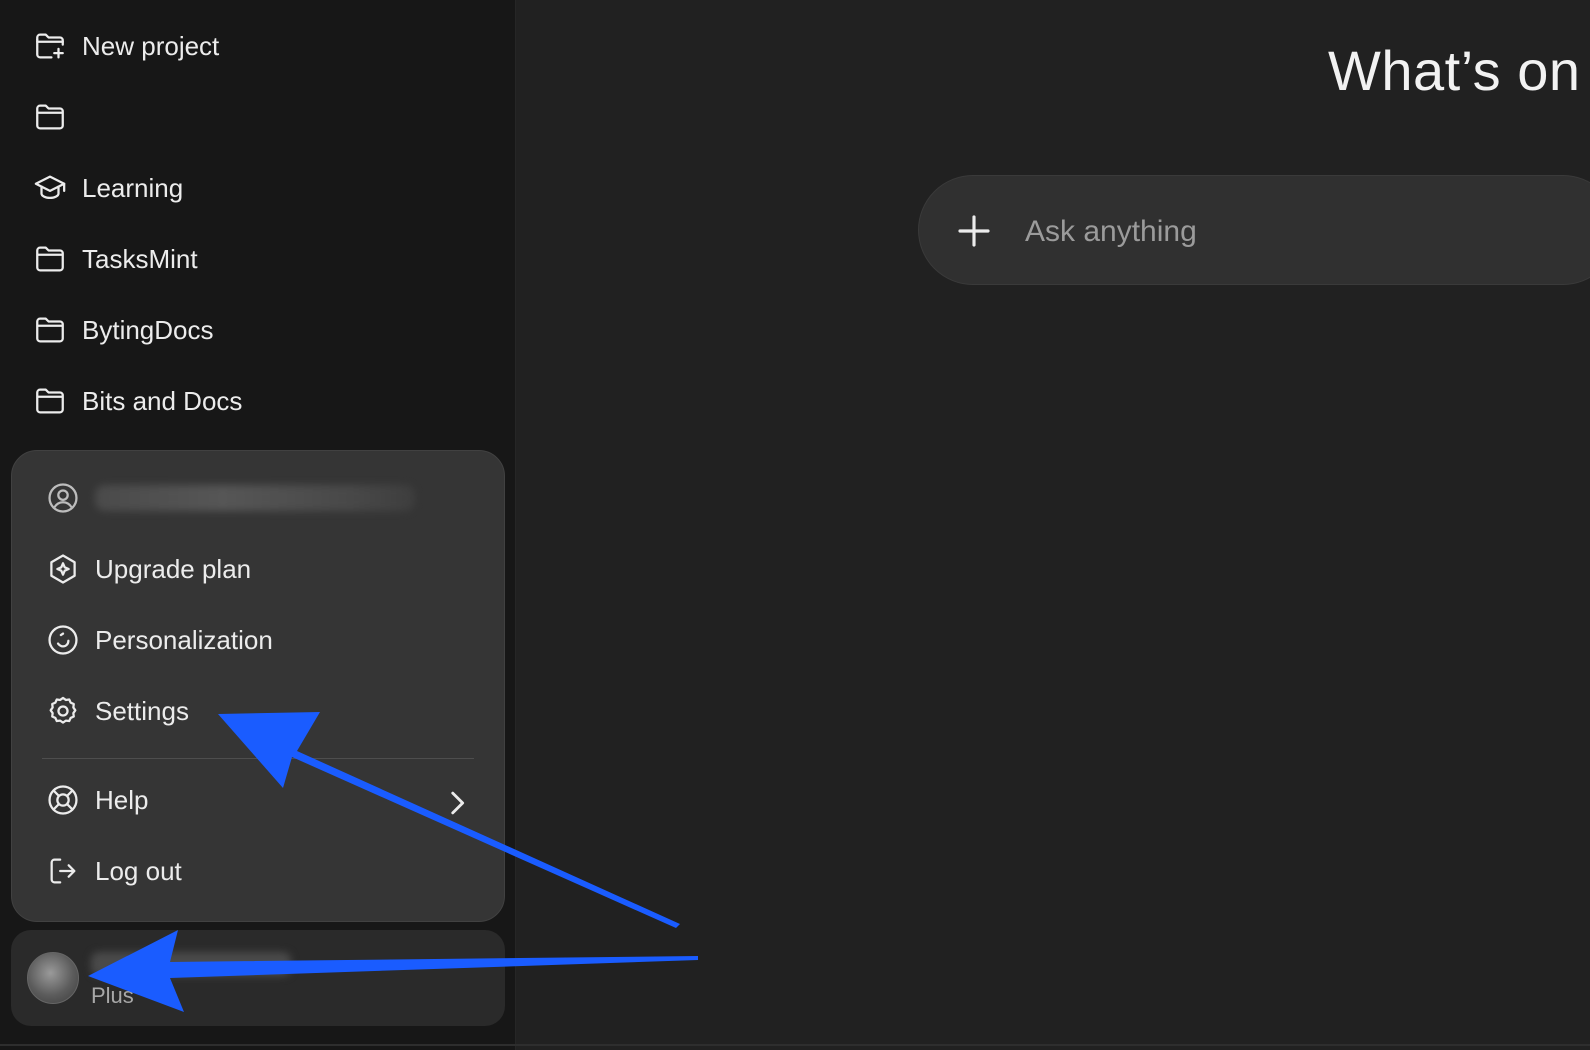 Image resolution: width=1590 pixels, height=1050 pixels. What do you see at coordinates (138, 870) in the screenshot?
I see `menu-item-label: Log out` at bounding box center [138, 870].